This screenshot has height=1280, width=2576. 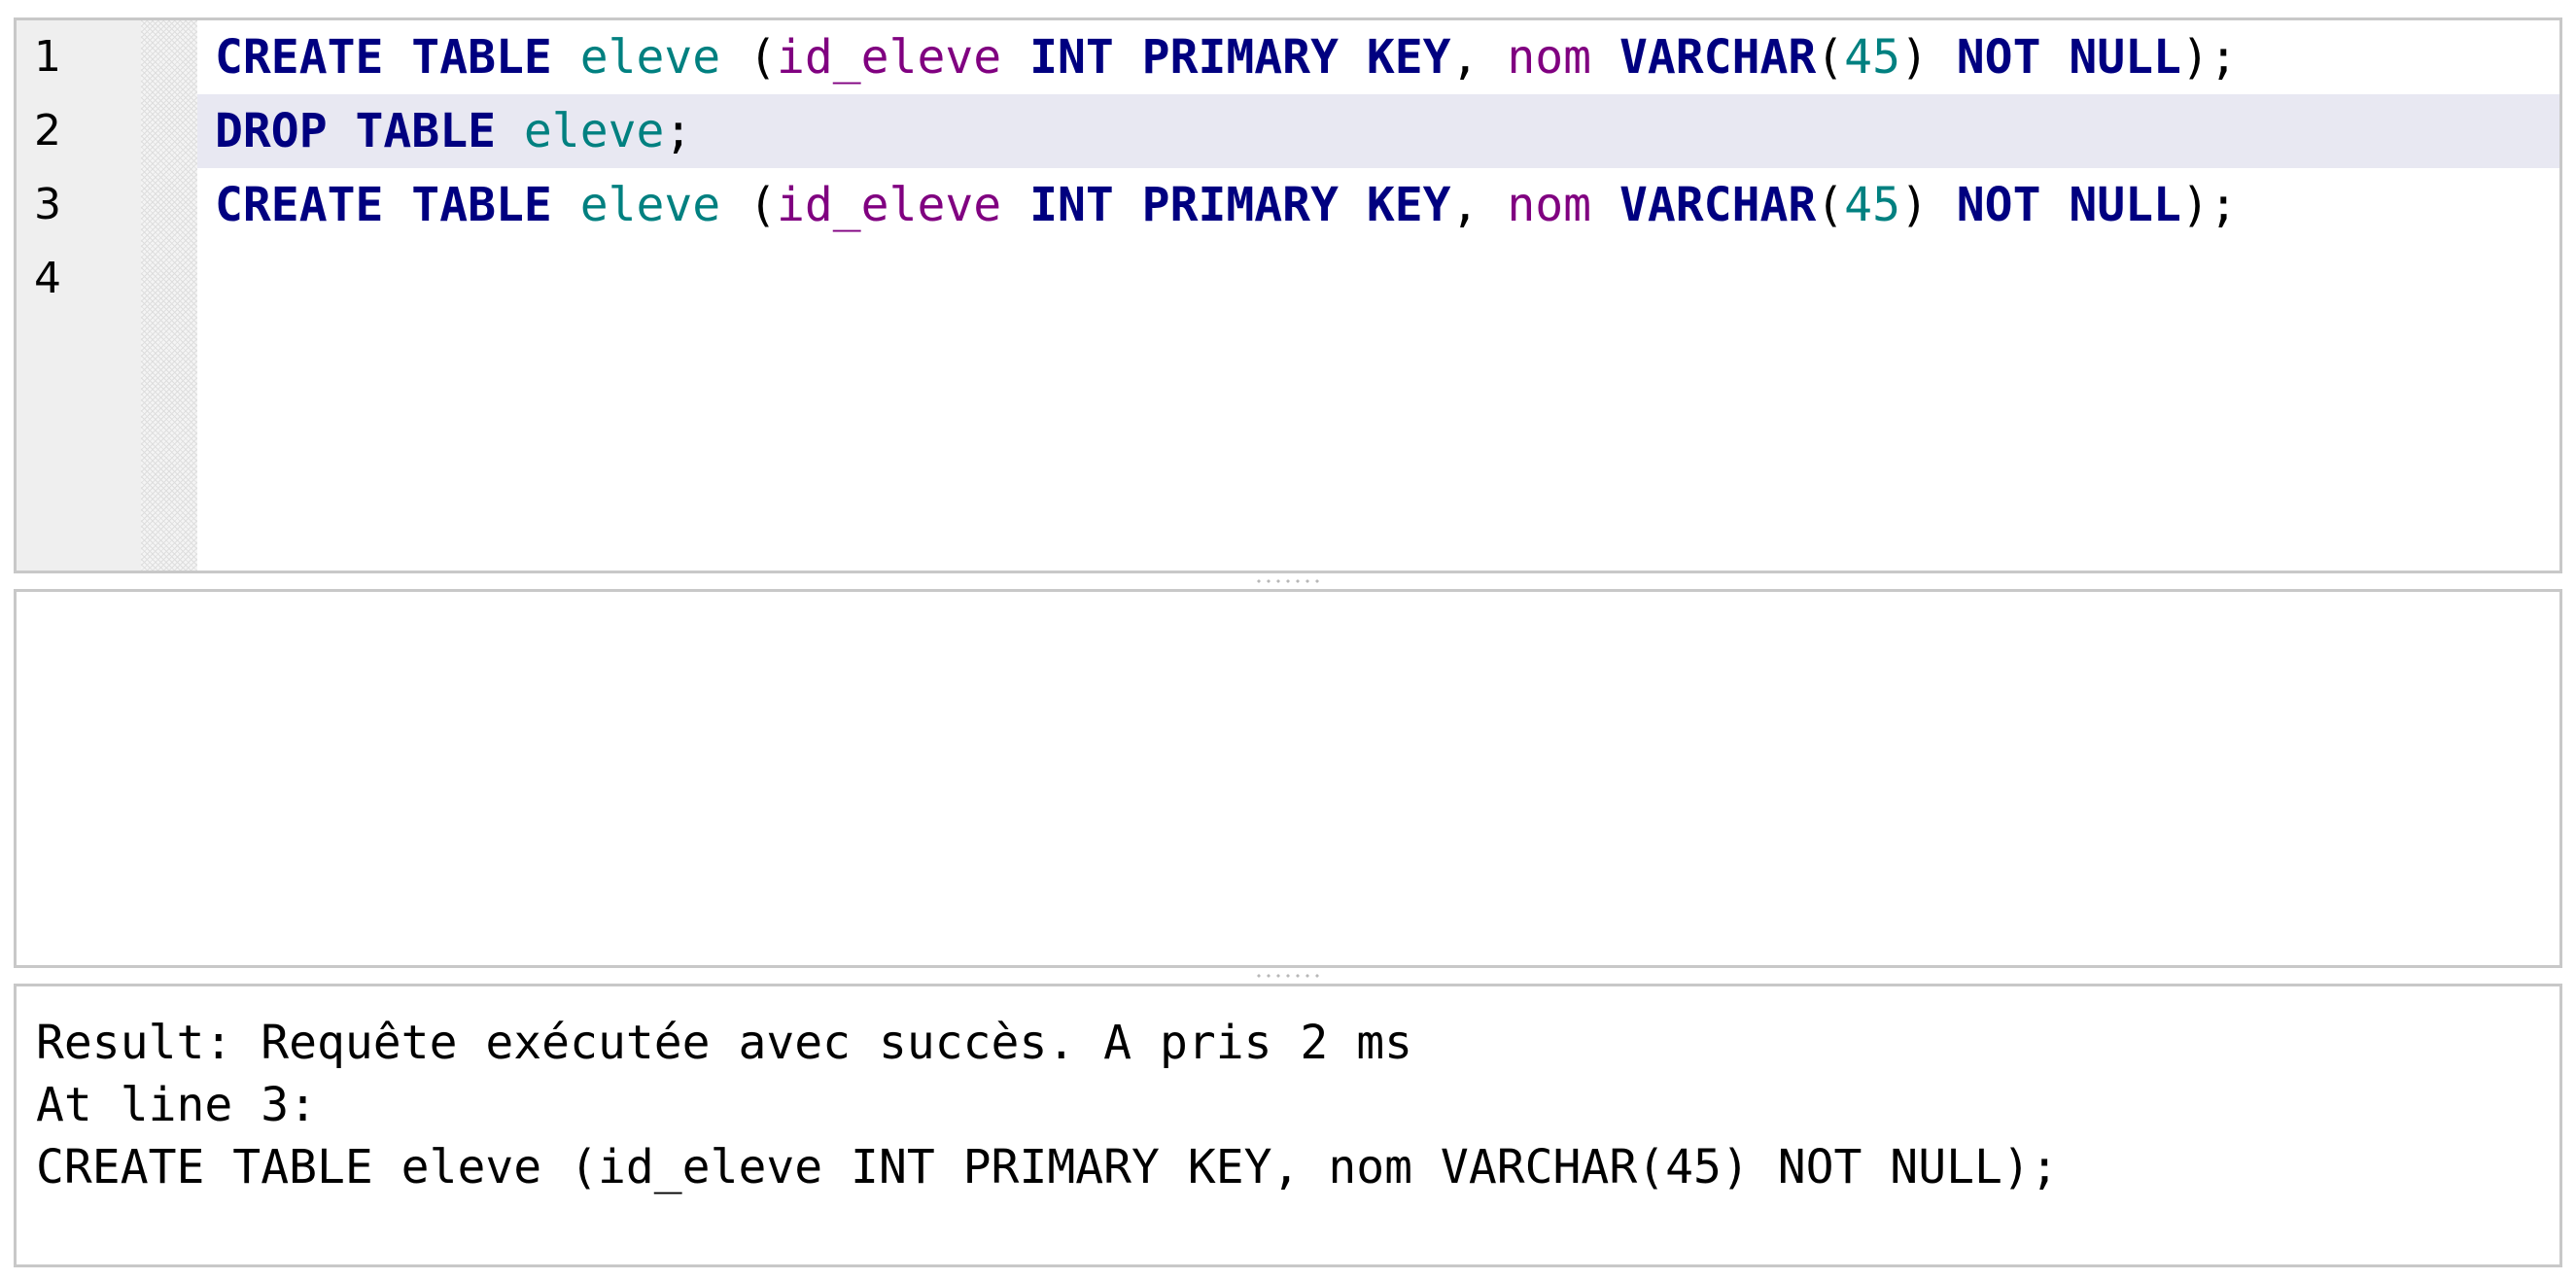 What do you see at coordinates (678, 131) in the screenshot?
I see `code-token: ;` at bounding box center [678, 131].